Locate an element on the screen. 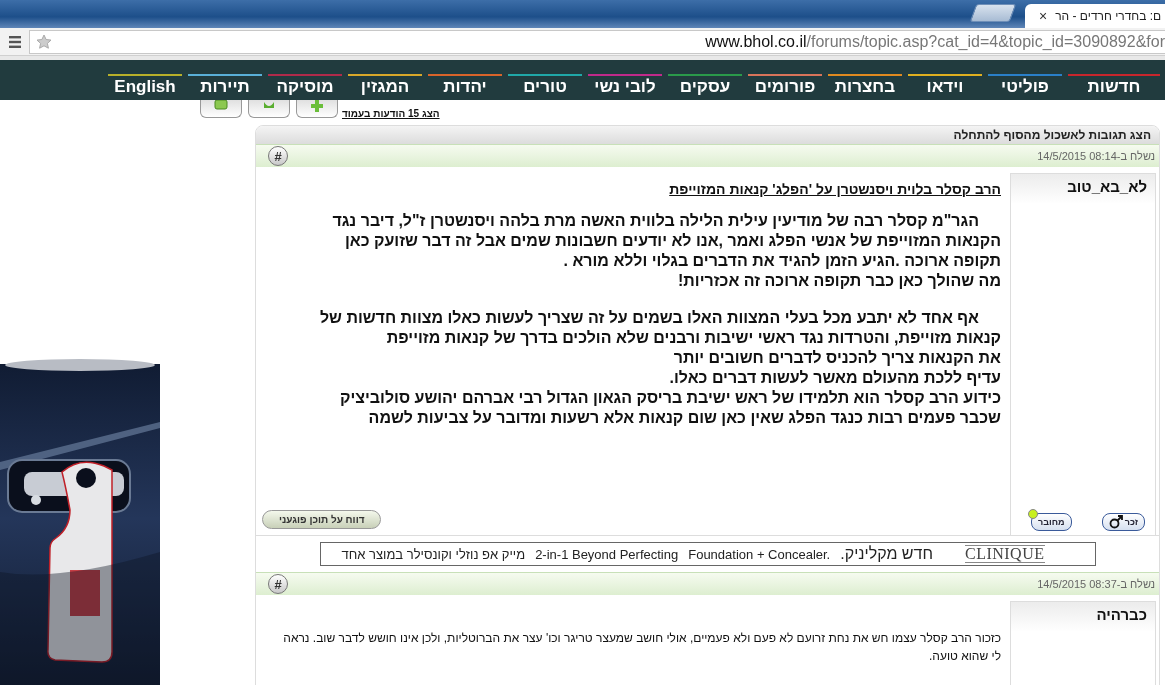 This screenshot has width=1165, height=685. url-text: www.bhol.co.il/forums/topic.asp?cat_id=4&topic_id=3090892&for is located at coordinates (935, 41).